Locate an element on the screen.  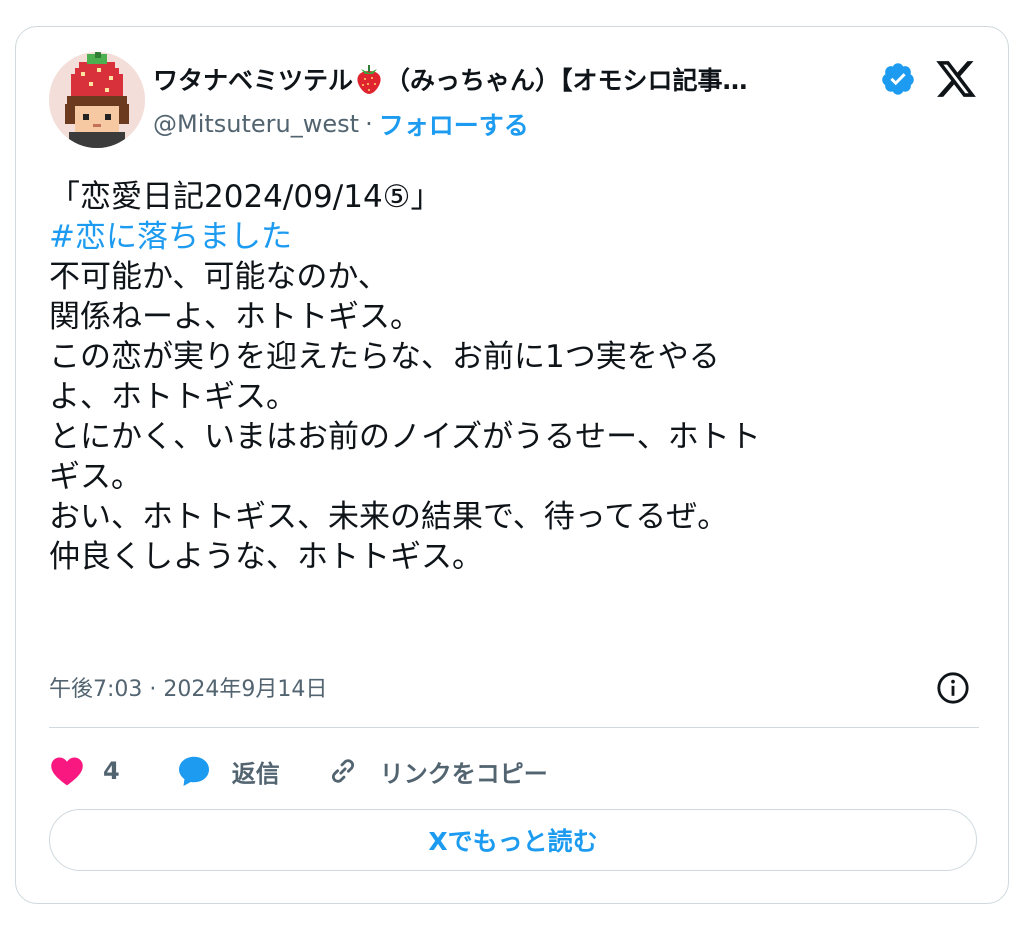
post-line: 仲良くしような、ホトトギス。 is located at coordinates (266, 557).